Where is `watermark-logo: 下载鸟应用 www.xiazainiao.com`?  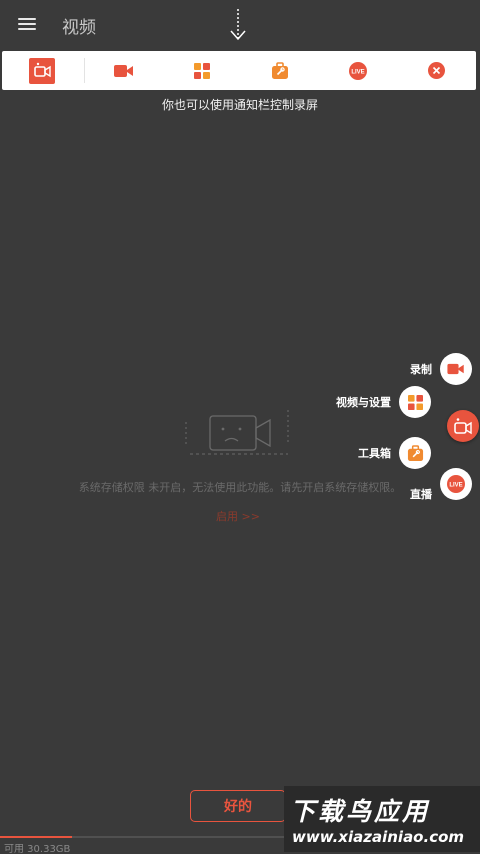
watermark-logo: 下载鸟应用 www.xiazainiao.com is located at coordinates (382, 819).